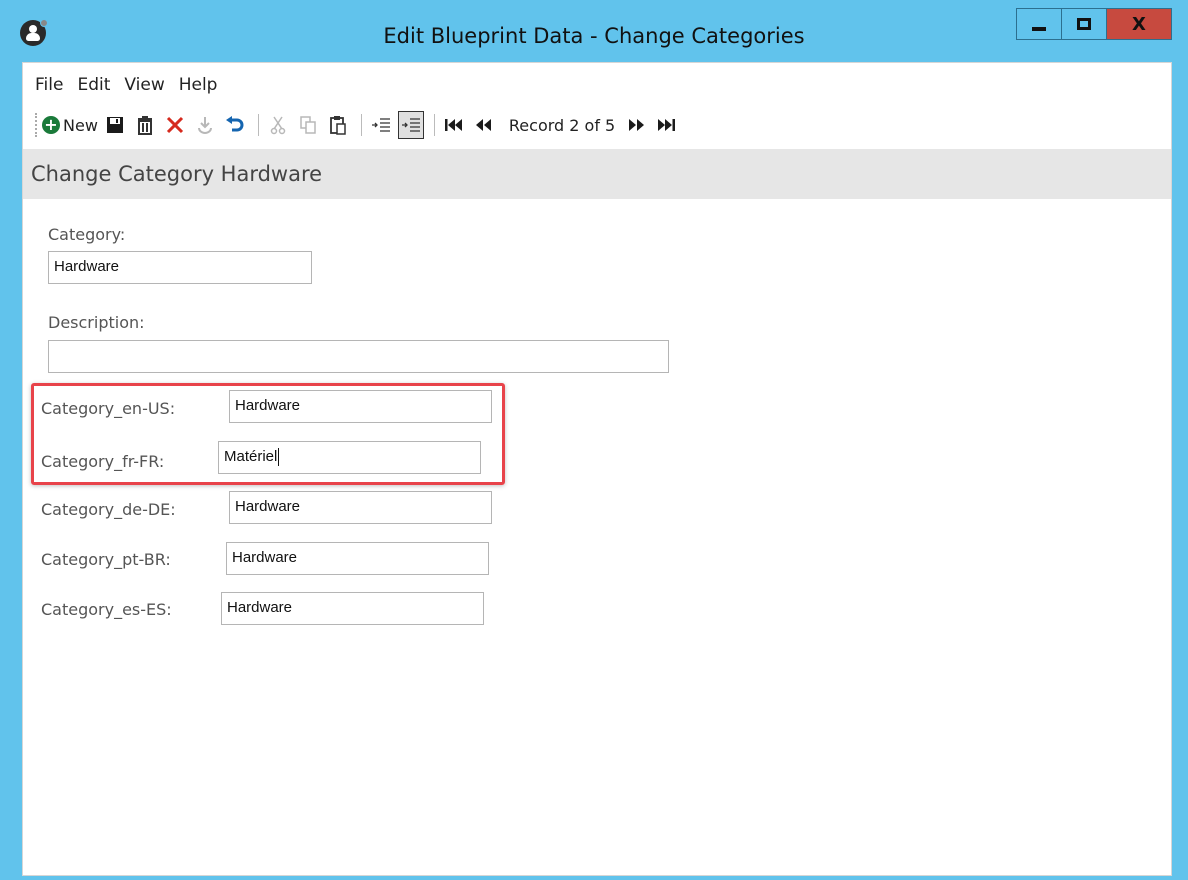 The image size is (1188, 880). I want to click on save-button, so click(115, 125).